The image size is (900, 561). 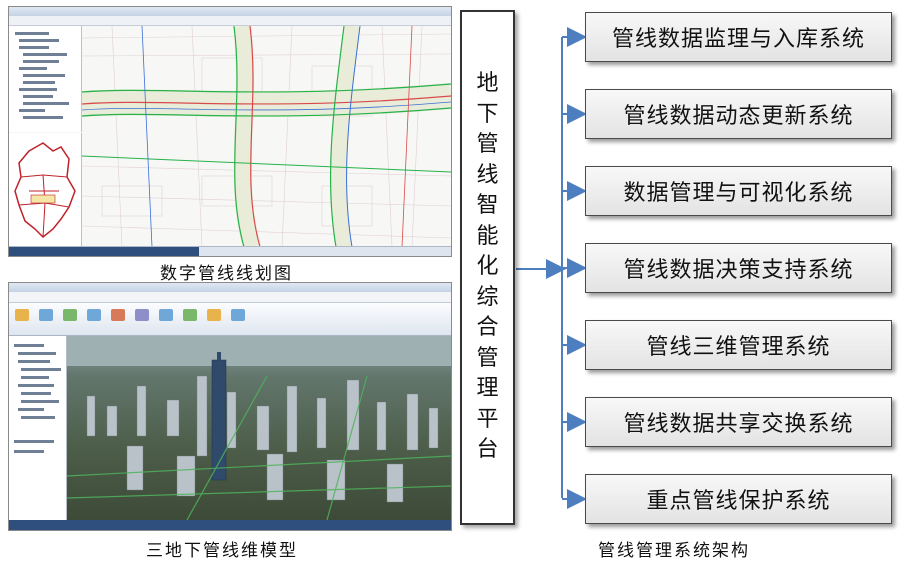 I want to click on system-box-dynamic-update: 管线数据动态更新系统, so click(x=738, y=114).